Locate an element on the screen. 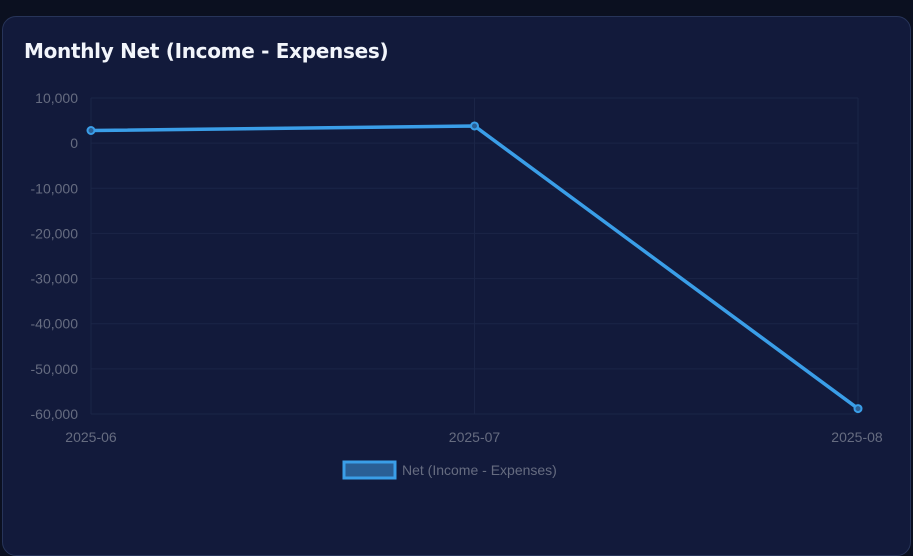 Image resolution: width=913 pixels, height=556 pixels. legend: Net (Income - Expenses) is located at coordinates (449, 470).